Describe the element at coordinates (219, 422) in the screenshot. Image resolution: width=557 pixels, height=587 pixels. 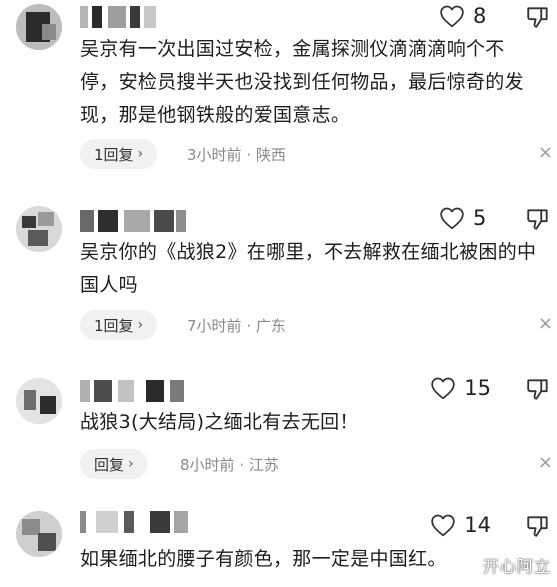
I see `comment-text: 战狼3(大结局)之缅北有去无回！` at that location.